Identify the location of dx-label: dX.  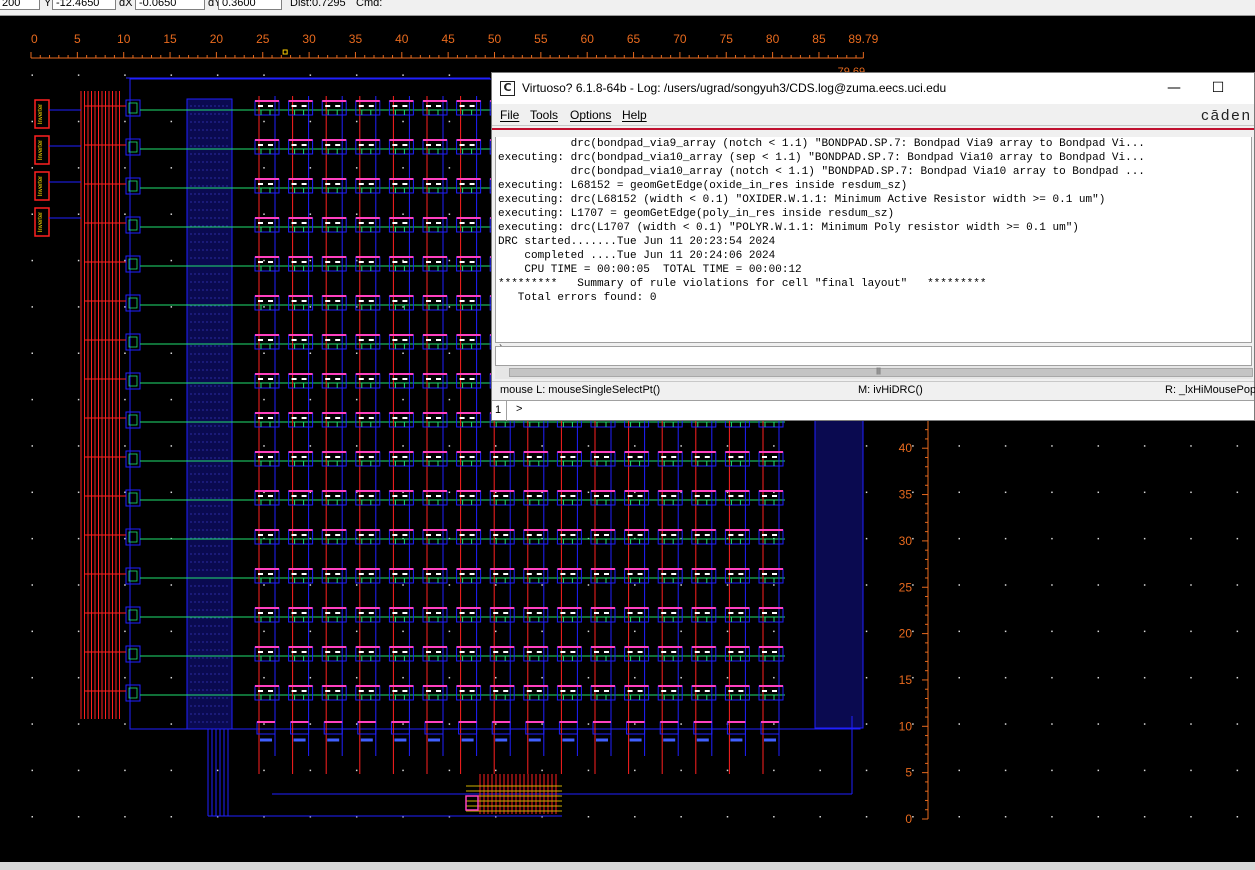
(126, 4).